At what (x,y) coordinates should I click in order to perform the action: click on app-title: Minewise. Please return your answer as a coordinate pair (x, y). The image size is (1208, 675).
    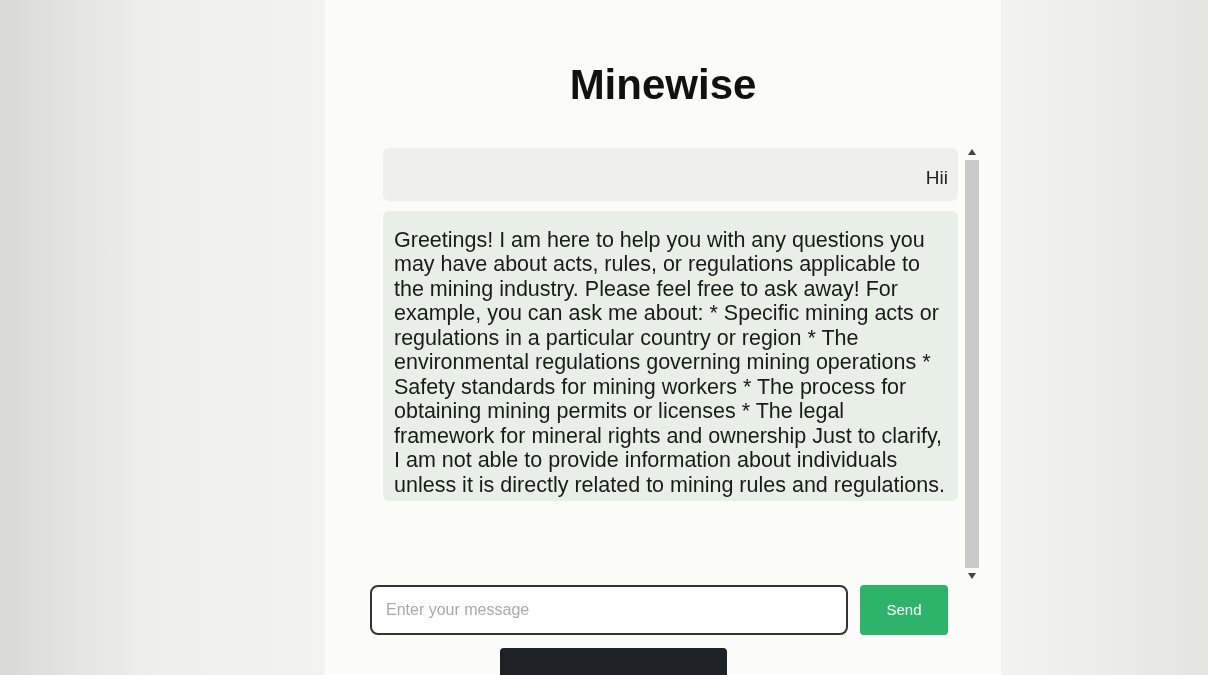
    Looking at the image, I should click on (663, 85).